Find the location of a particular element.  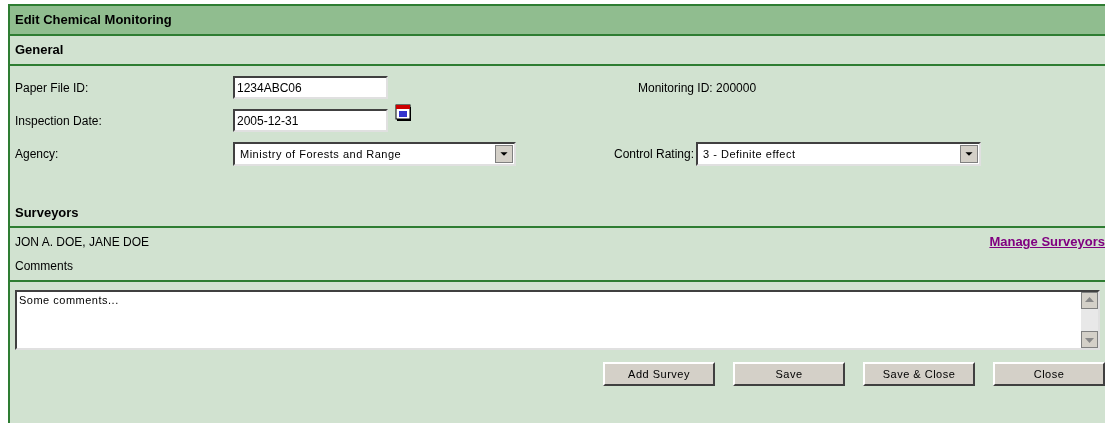

form-button: Close is located at coordinates (1049, 374).